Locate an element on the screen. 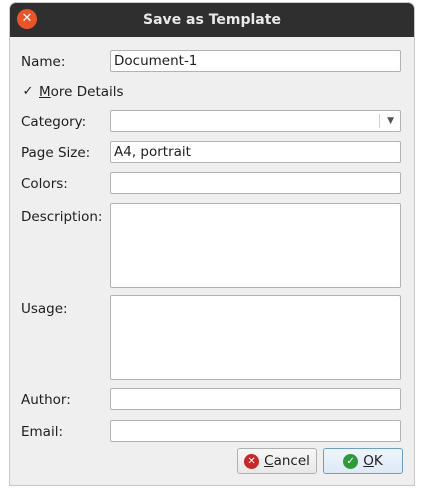 The height and width of the screenshot is (495, 424). checkmark-icon: ✓ is located at coordinates (28, 91).